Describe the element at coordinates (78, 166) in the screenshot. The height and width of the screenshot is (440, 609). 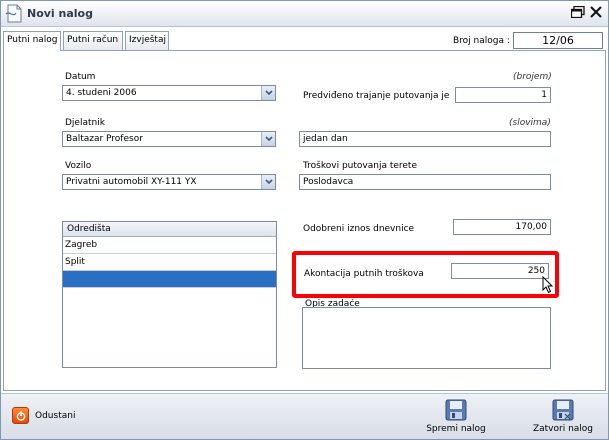
I see `vozilo-label: Vozilo` at that location.